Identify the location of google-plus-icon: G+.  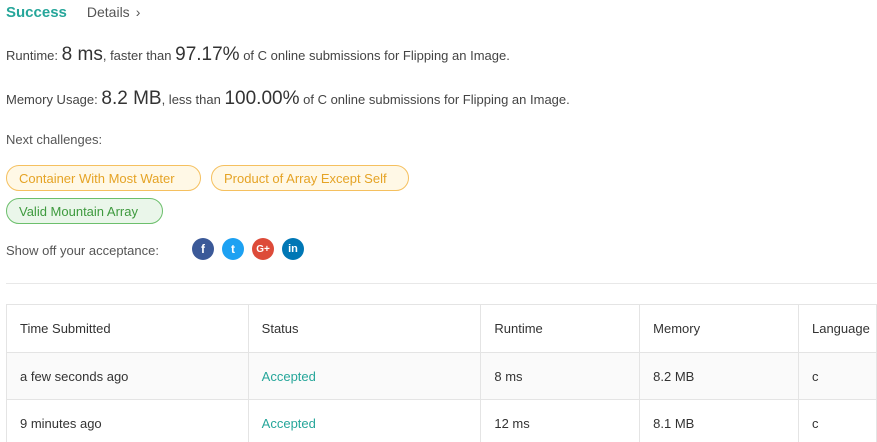
(263, 249).